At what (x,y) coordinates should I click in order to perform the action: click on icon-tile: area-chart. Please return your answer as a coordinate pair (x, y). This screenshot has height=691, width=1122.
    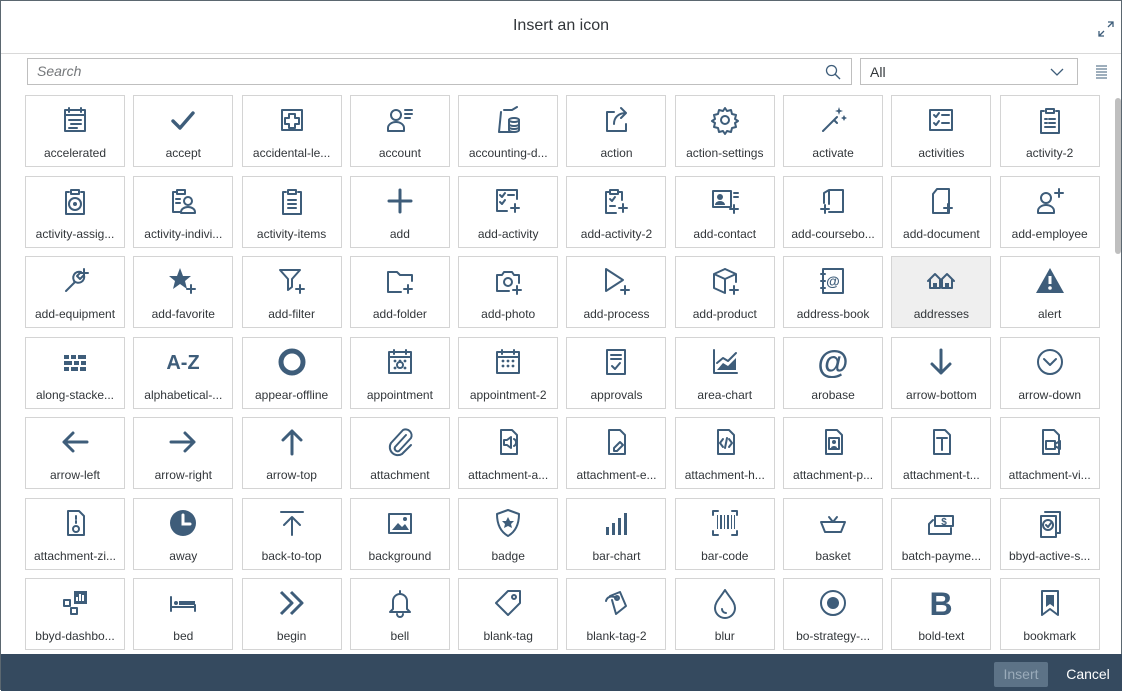
    Looking at the image, I should click on (724, 372).